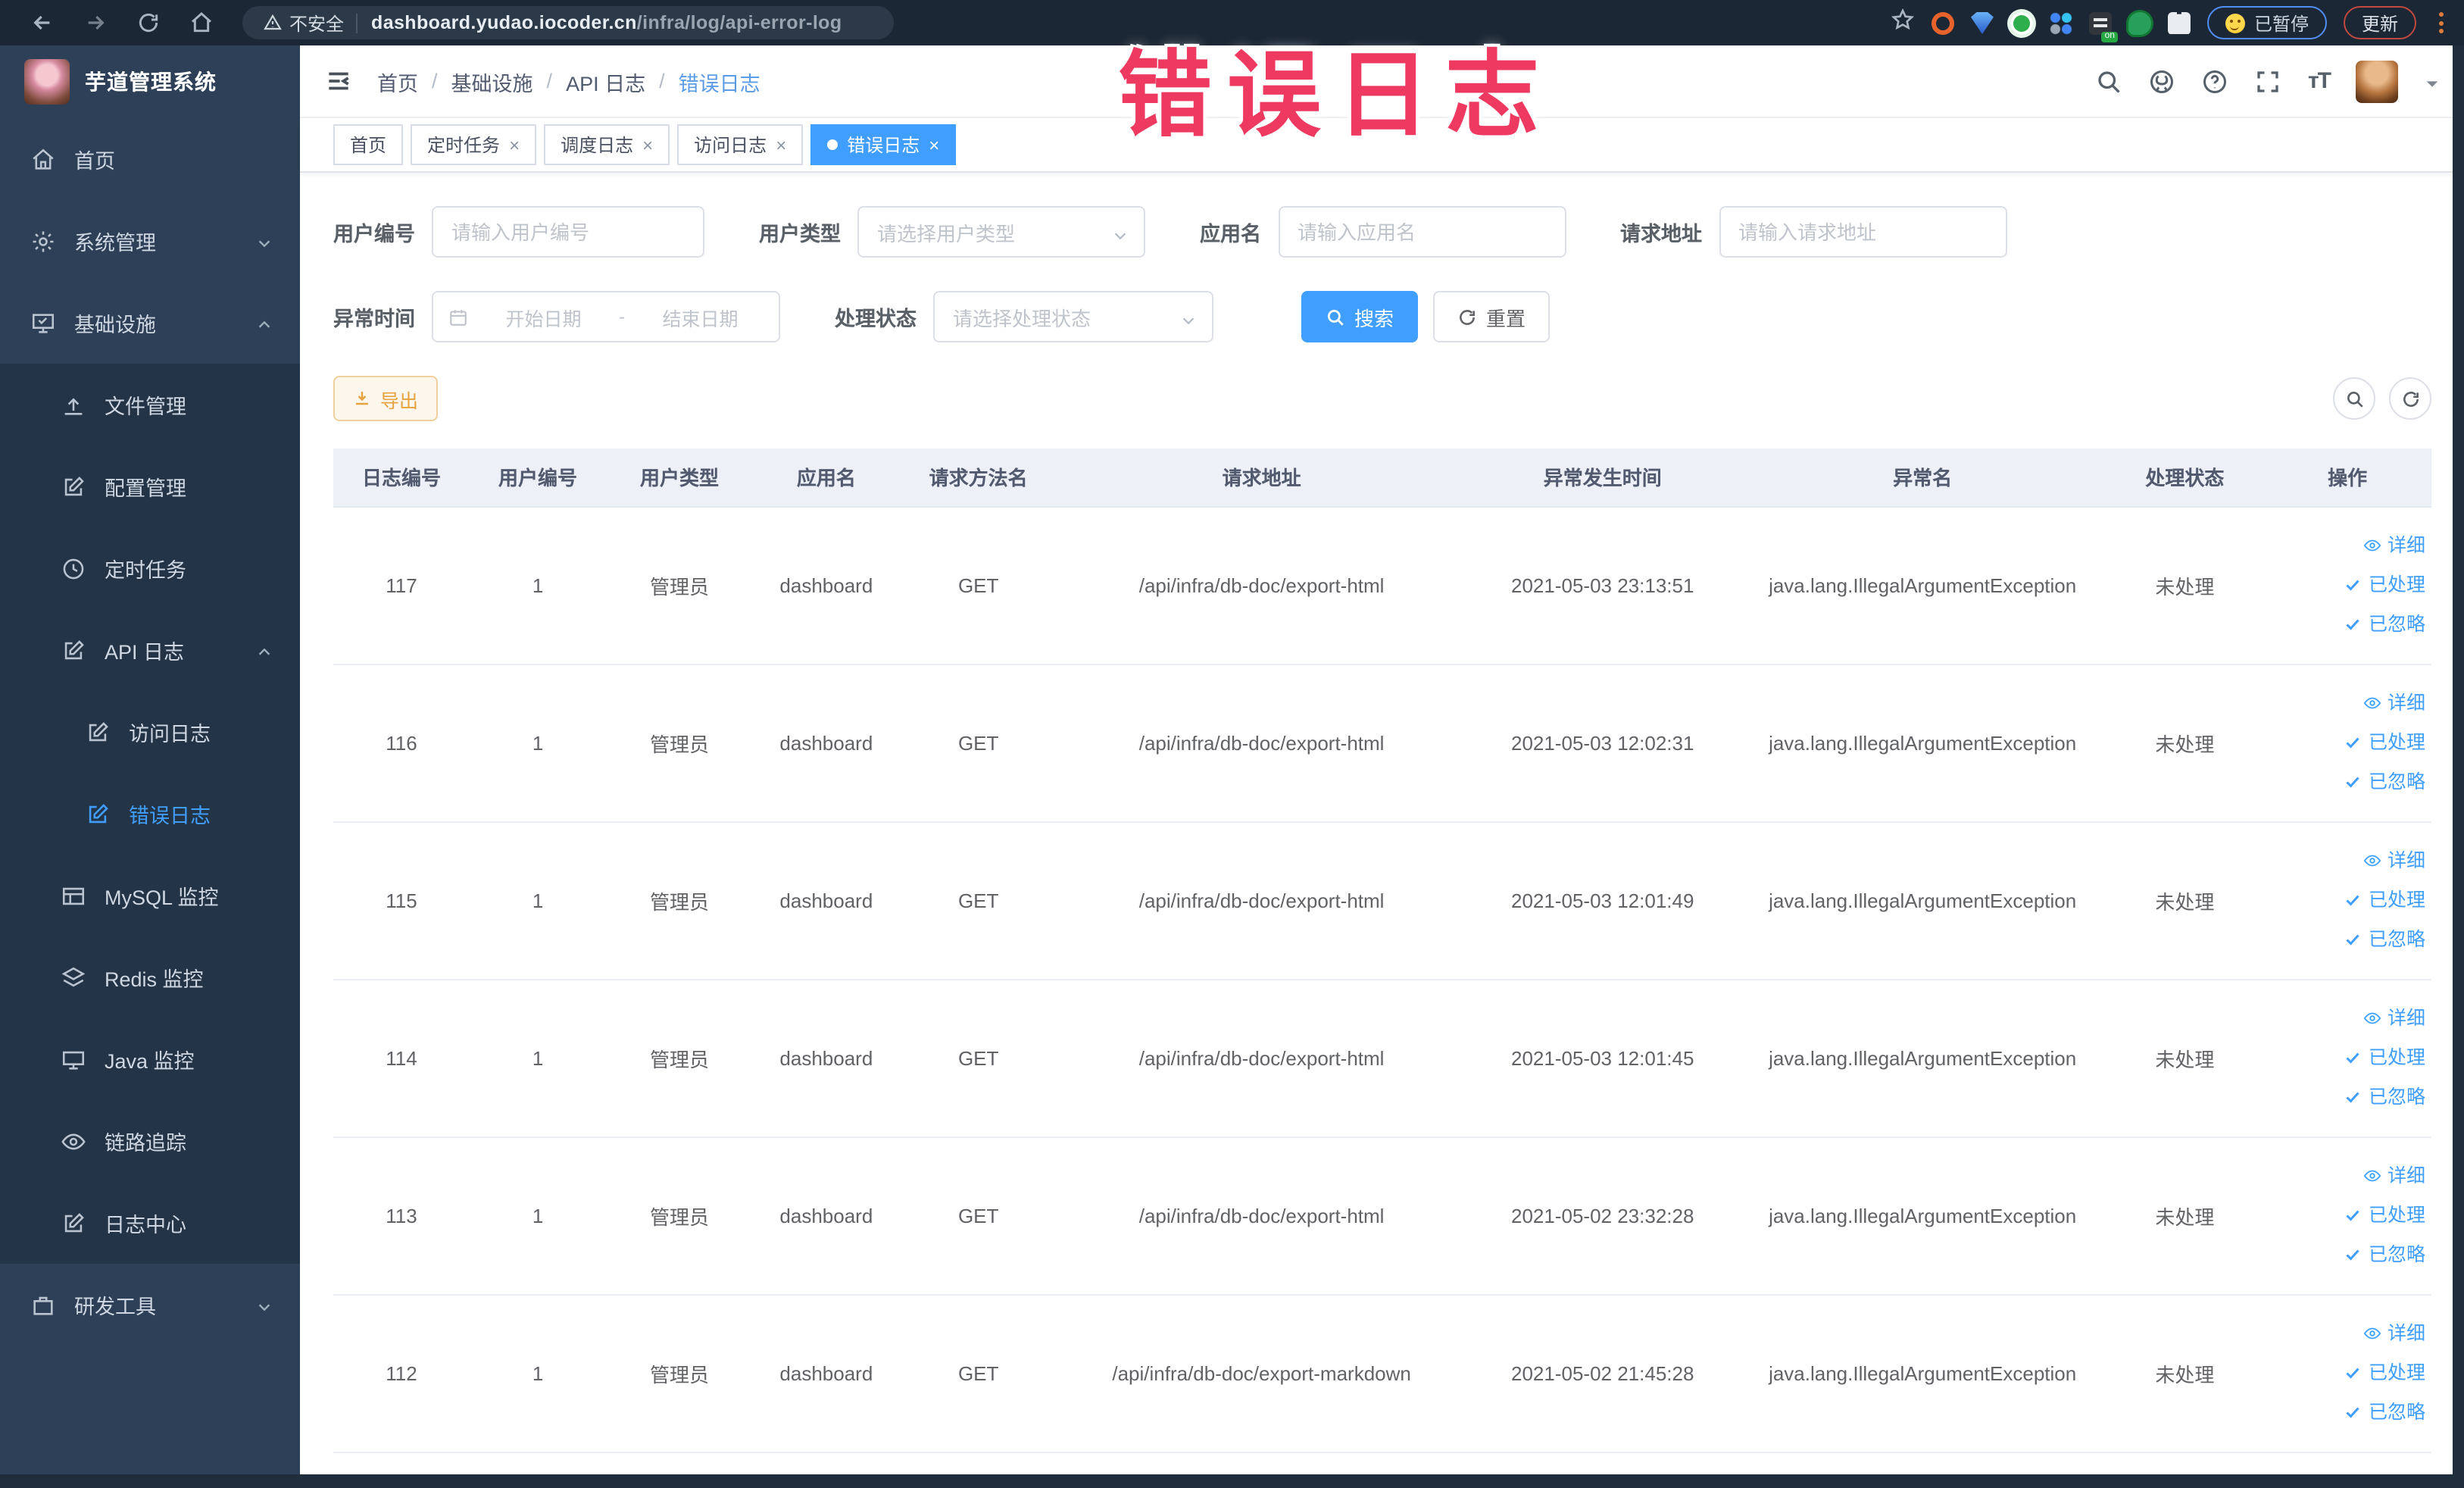 The image size is (2464, 1488). I want to click on app-logo: 芋道管理系统, so click(150, 81).